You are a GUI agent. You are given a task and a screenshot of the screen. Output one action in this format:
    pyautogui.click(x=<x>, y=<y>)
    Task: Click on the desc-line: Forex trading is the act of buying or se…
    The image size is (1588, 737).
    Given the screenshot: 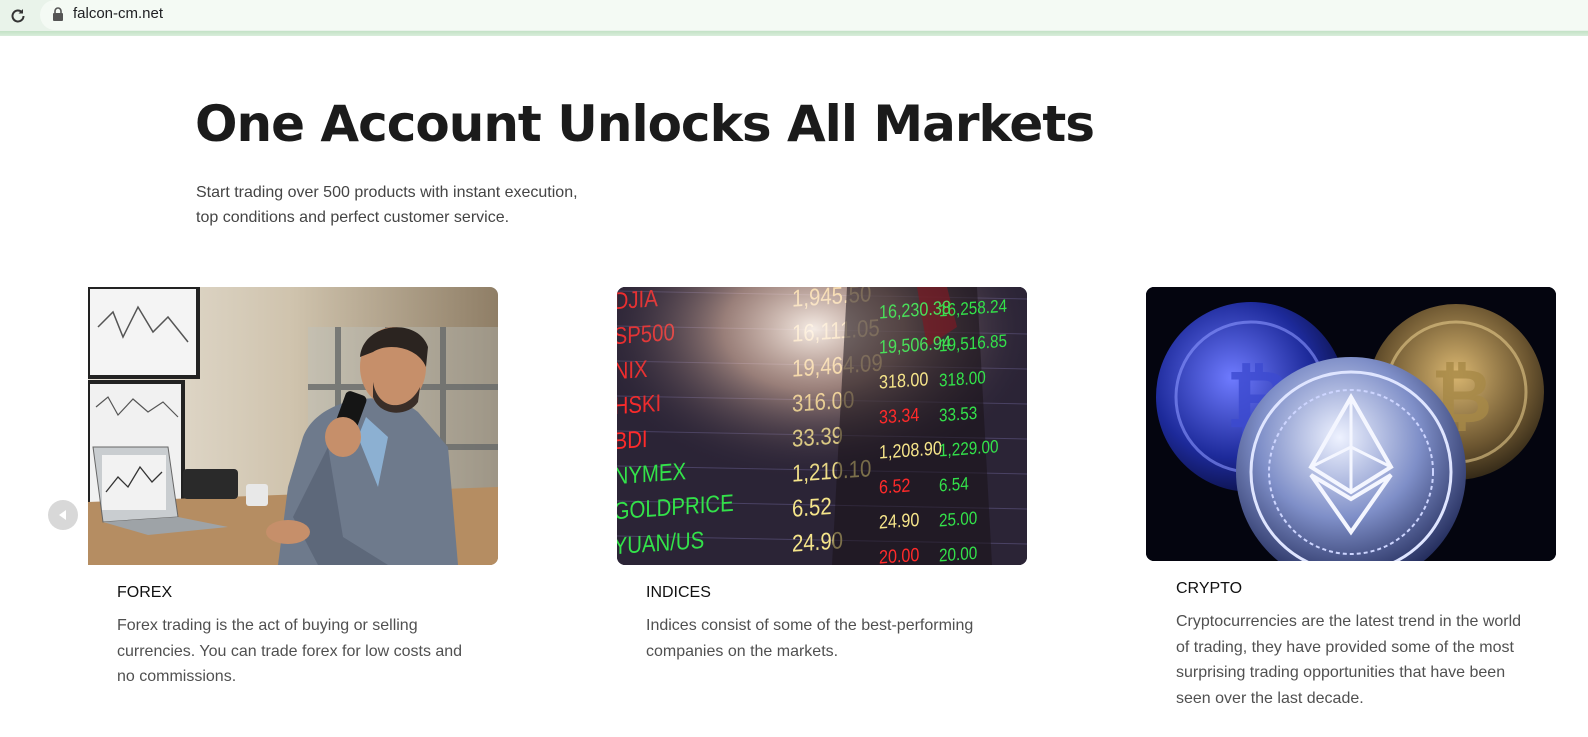 What is the action you would take?
    pyautogui.click(x=267, y=625)
    